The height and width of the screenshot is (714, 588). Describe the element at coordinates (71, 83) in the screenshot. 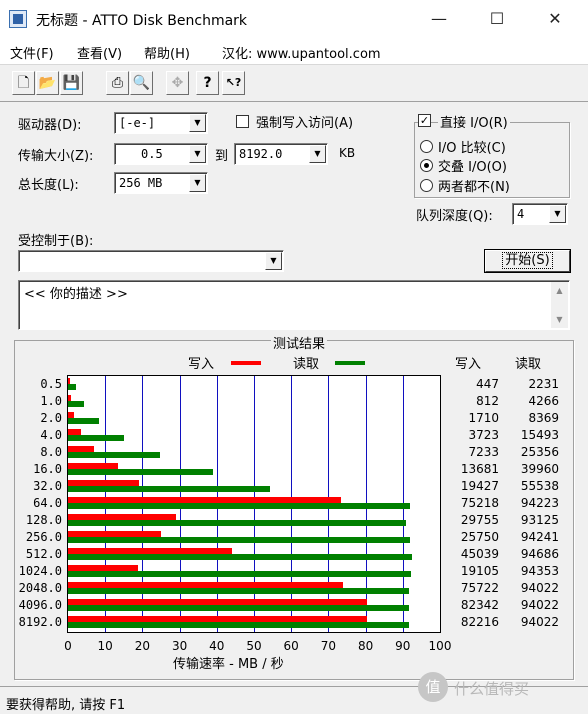

I see `save-icon: 💾` at that location.